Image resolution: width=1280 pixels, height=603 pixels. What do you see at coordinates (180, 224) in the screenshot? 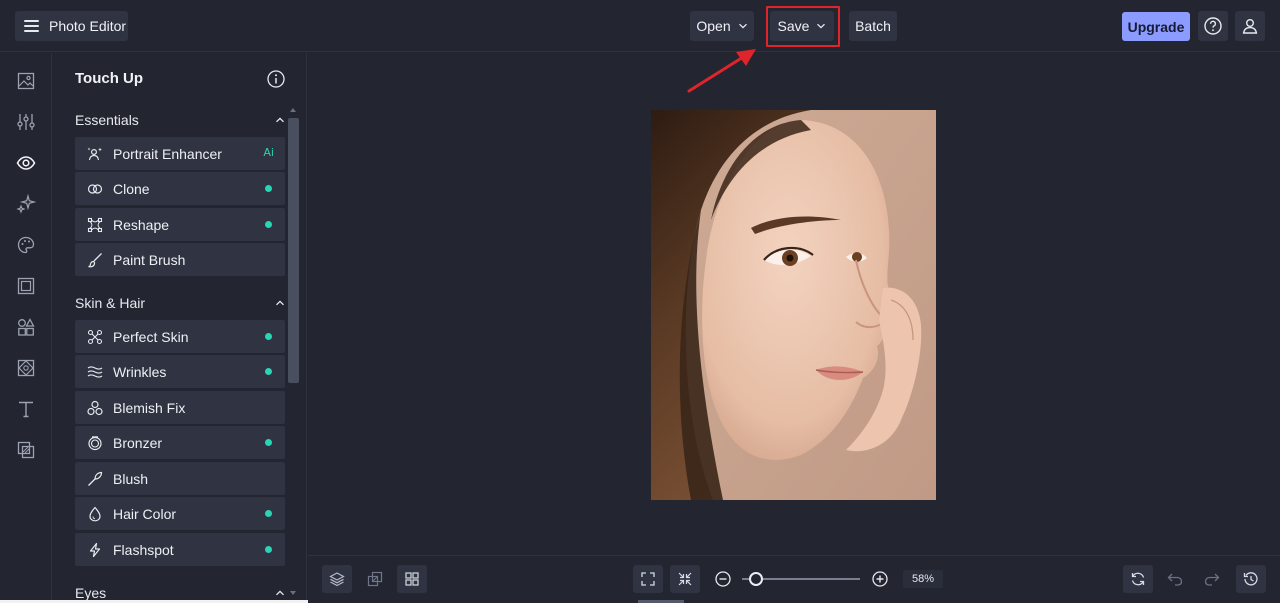
I see `tool-reshape: Reshape` at bounding box center [180, 224].